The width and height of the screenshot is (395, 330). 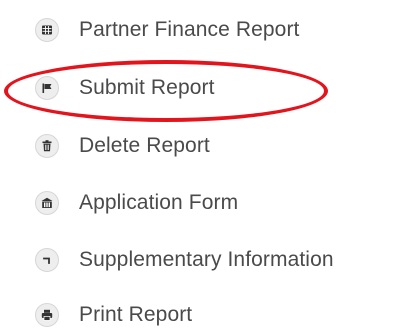 I want to click on flag-icon, so click(x=47, y=88).